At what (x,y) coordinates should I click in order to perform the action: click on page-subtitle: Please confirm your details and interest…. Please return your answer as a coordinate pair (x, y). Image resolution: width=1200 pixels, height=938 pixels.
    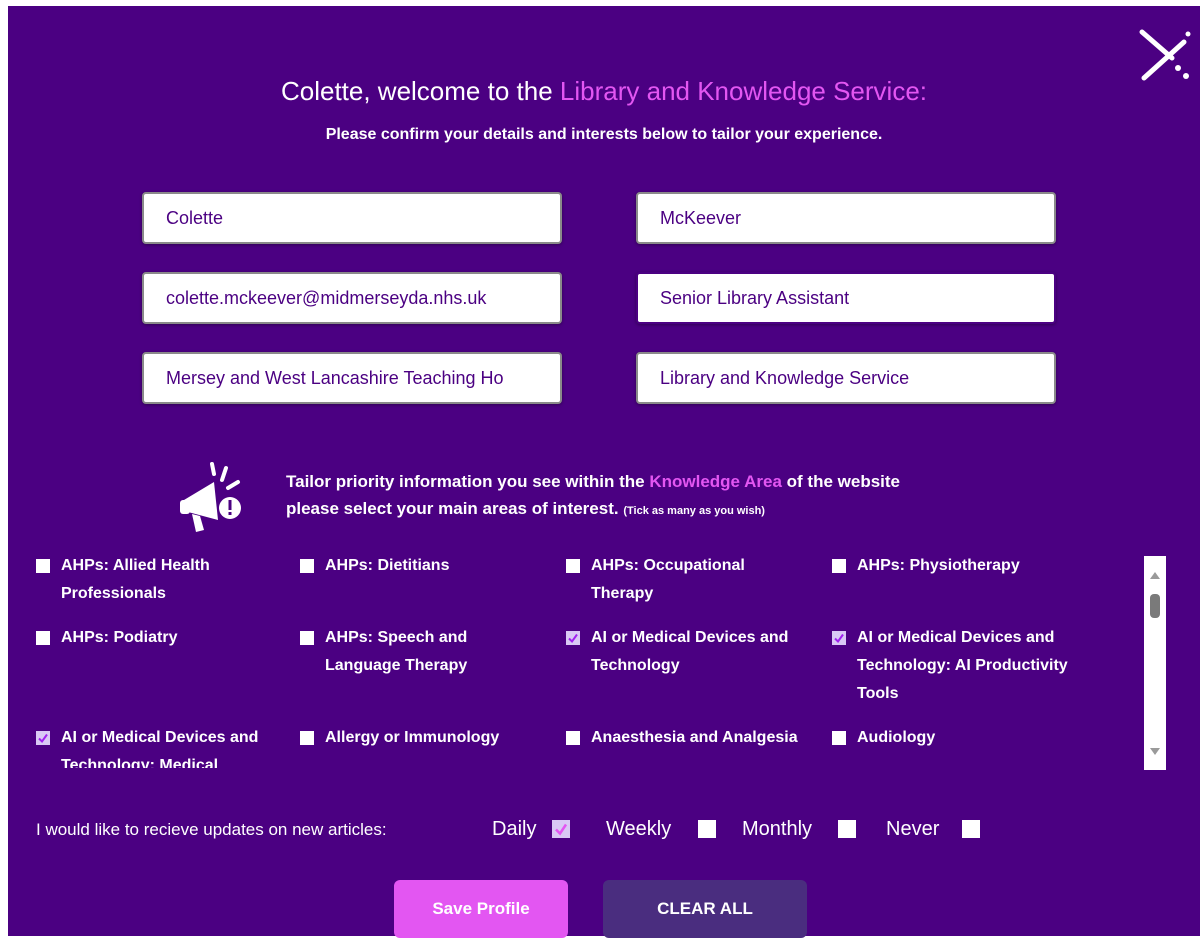
    Looking at the image, I should click on (604, 134).